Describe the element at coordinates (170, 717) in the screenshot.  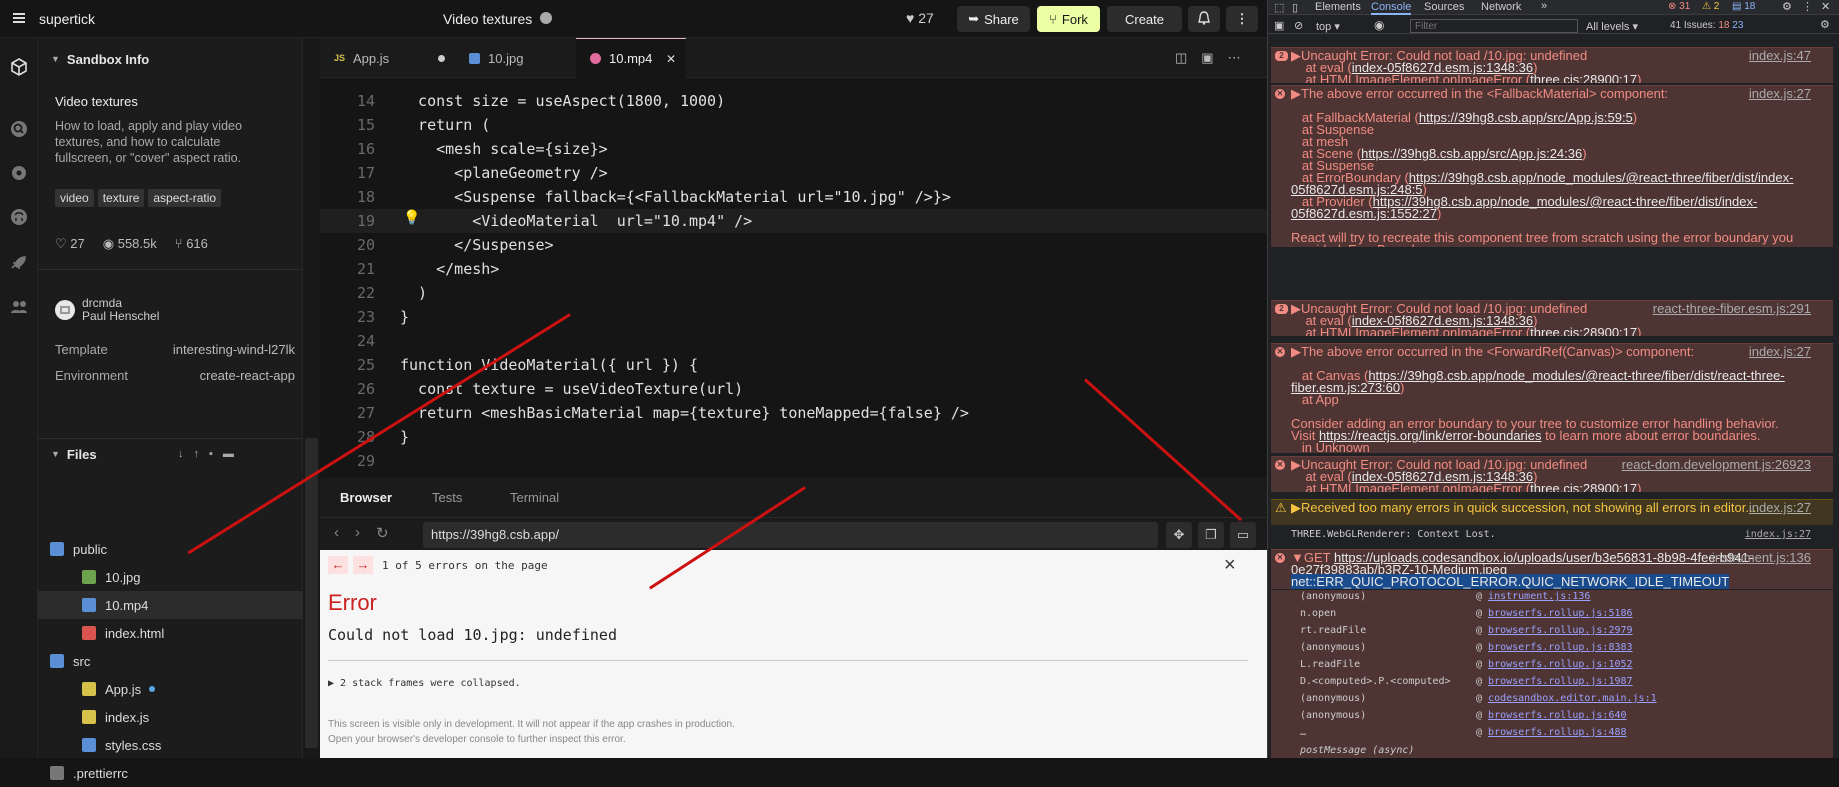
I see `file-tree-item: index.js` at that location.